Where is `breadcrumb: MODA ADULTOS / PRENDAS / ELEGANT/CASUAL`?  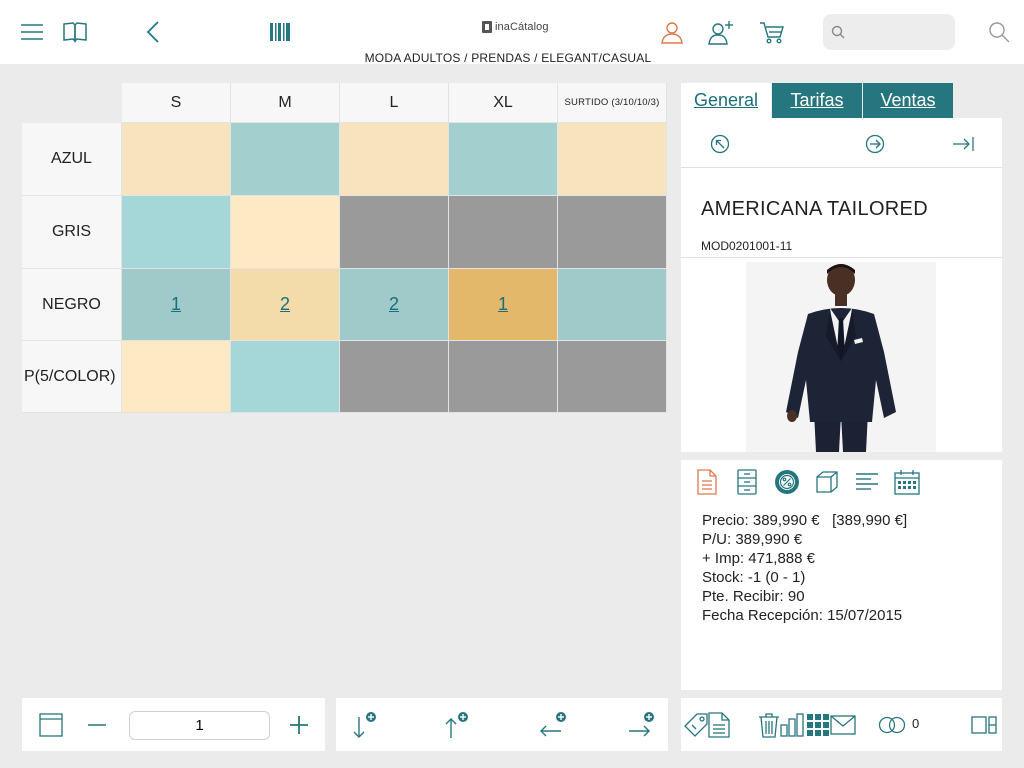
breadcrumb: MODA ADULTOS / PRENDAS / ELEGANT/CASUAL is located at coordinates (508, 58).